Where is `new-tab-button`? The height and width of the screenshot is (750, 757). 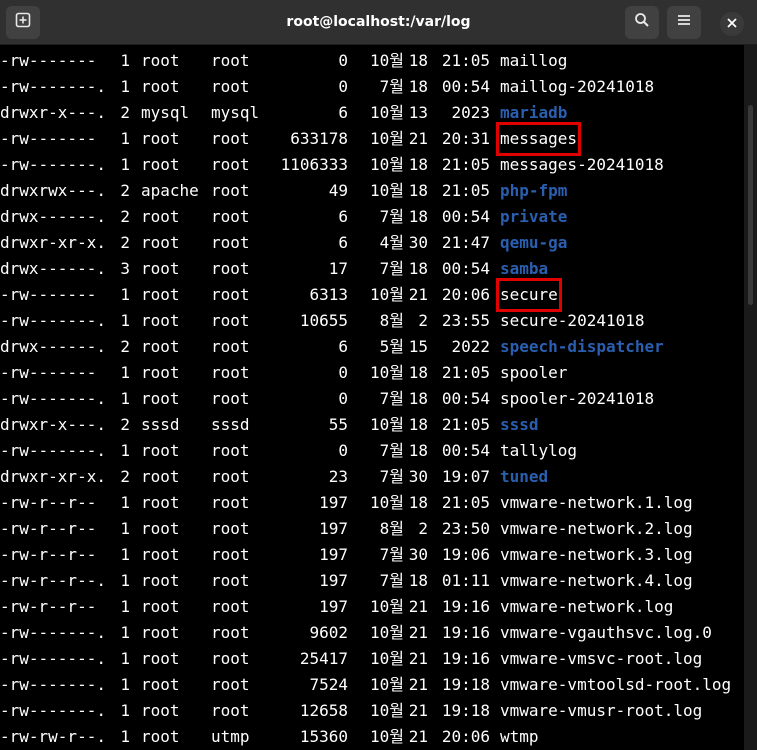 new-tab-button is located at coordinates (23, 22).